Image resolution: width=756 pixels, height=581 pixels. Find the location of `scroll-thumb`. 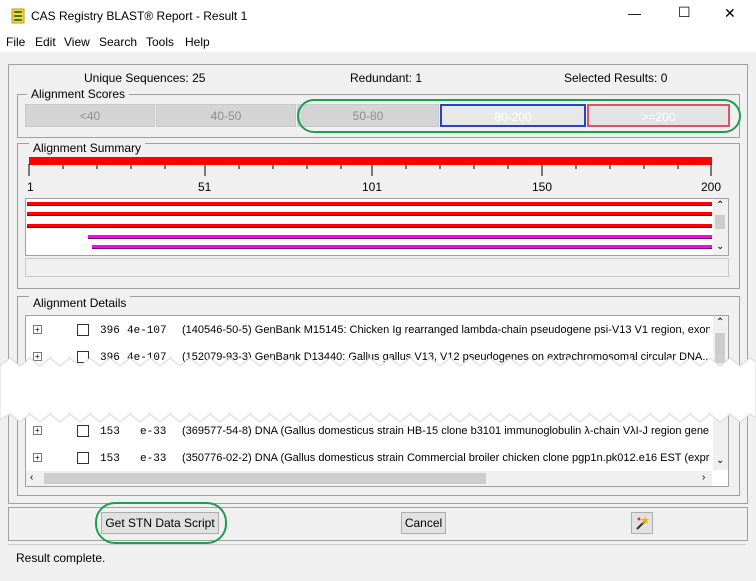

scroll-thumb is located at coordinates (720, 222).